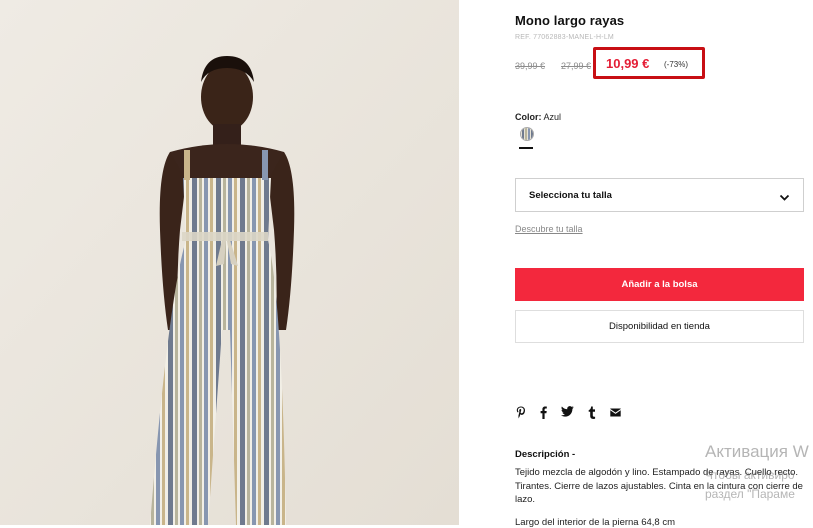 The image size is (813, 528). I want to click on current-price: 10,99 €, so click(628, 63).